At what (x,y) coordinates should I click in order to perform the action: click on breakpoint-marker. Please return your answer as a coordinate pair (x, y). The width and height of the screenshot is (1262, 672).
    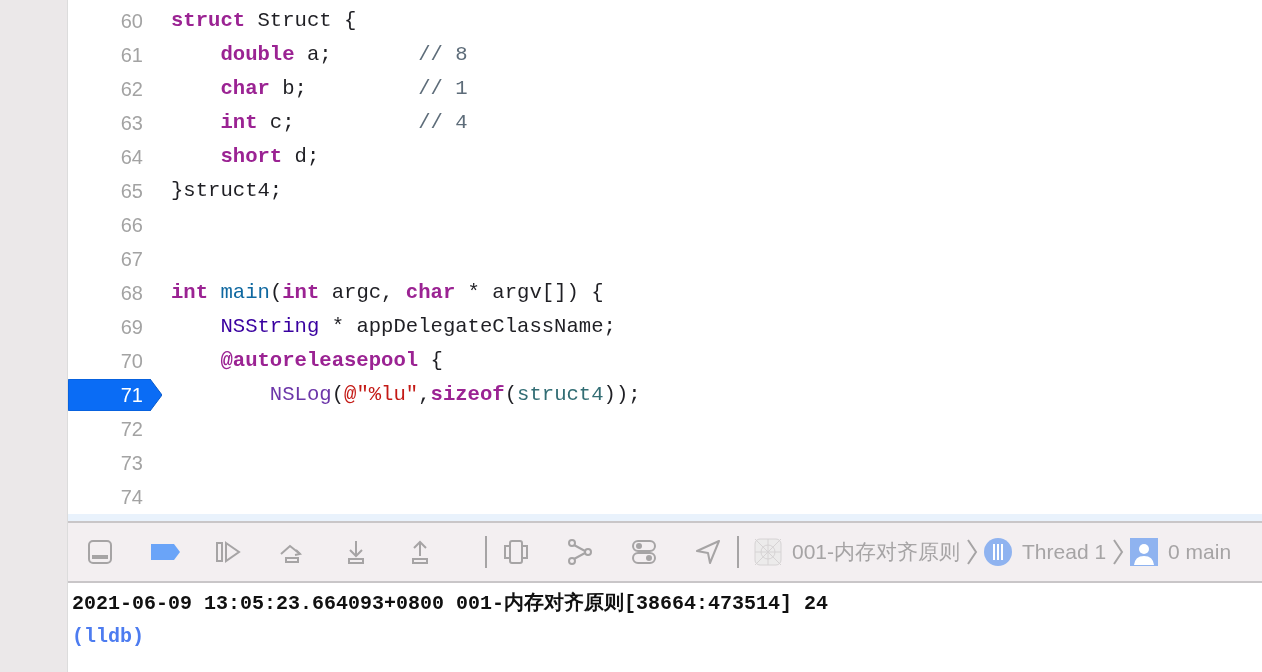
    Looking at the image, I should click on (115, 395).